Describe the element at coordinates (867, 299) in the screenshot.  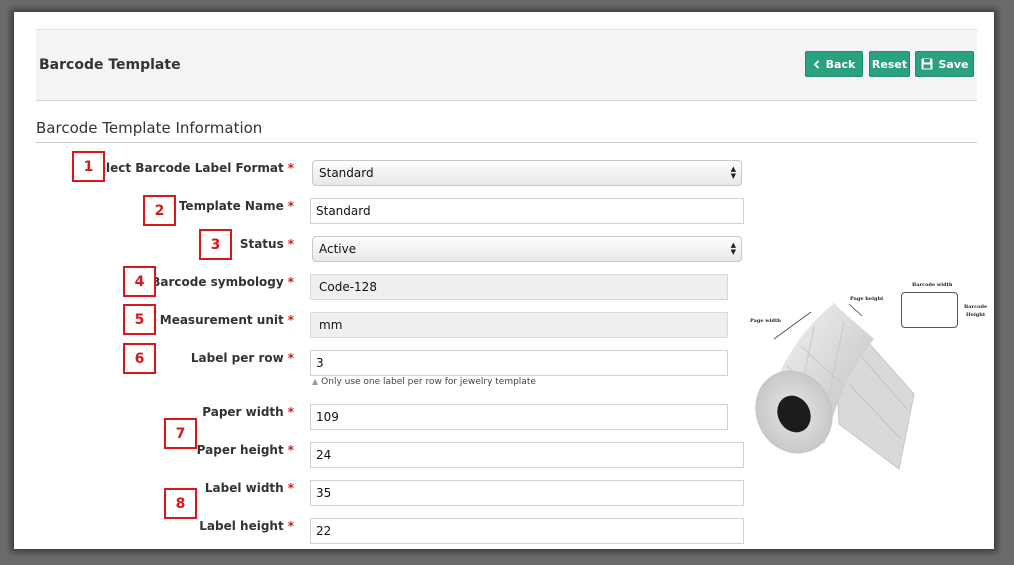
I see `page-height-caption: Page height` at that location.